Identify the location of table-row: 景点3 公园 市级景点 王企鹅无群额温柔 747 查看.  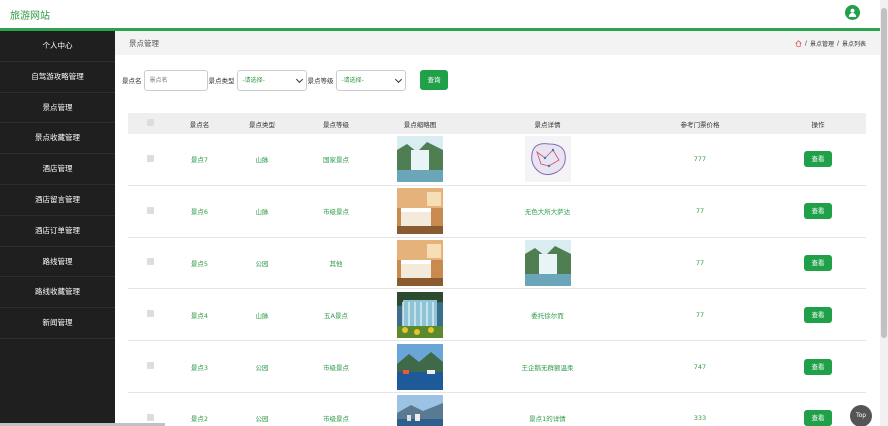
(497, 367).